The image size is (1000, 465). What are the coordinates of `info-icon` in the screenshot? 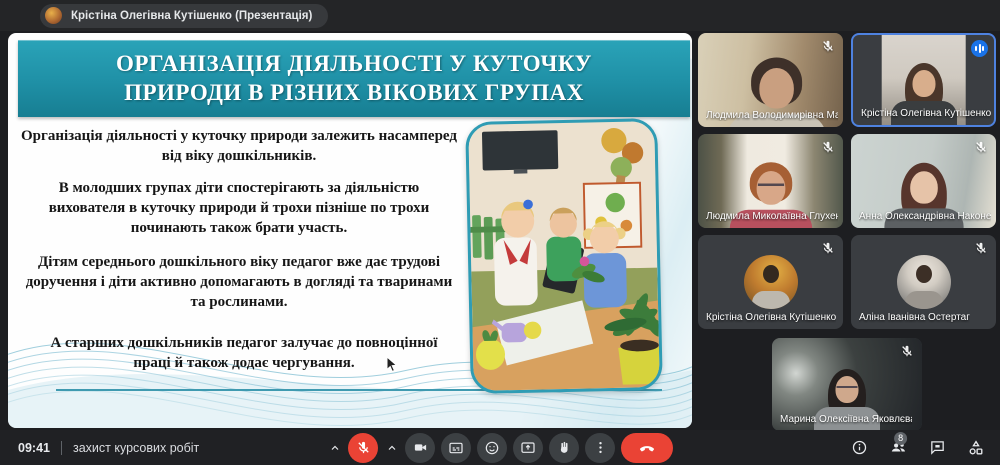 It's located at (859, 447).